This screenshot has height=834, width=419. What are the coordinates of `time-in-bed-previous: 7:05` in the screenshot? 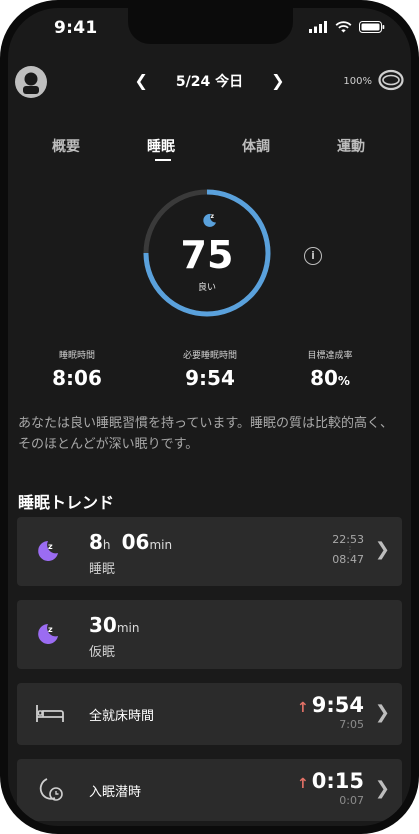 It's located at (351, 724).